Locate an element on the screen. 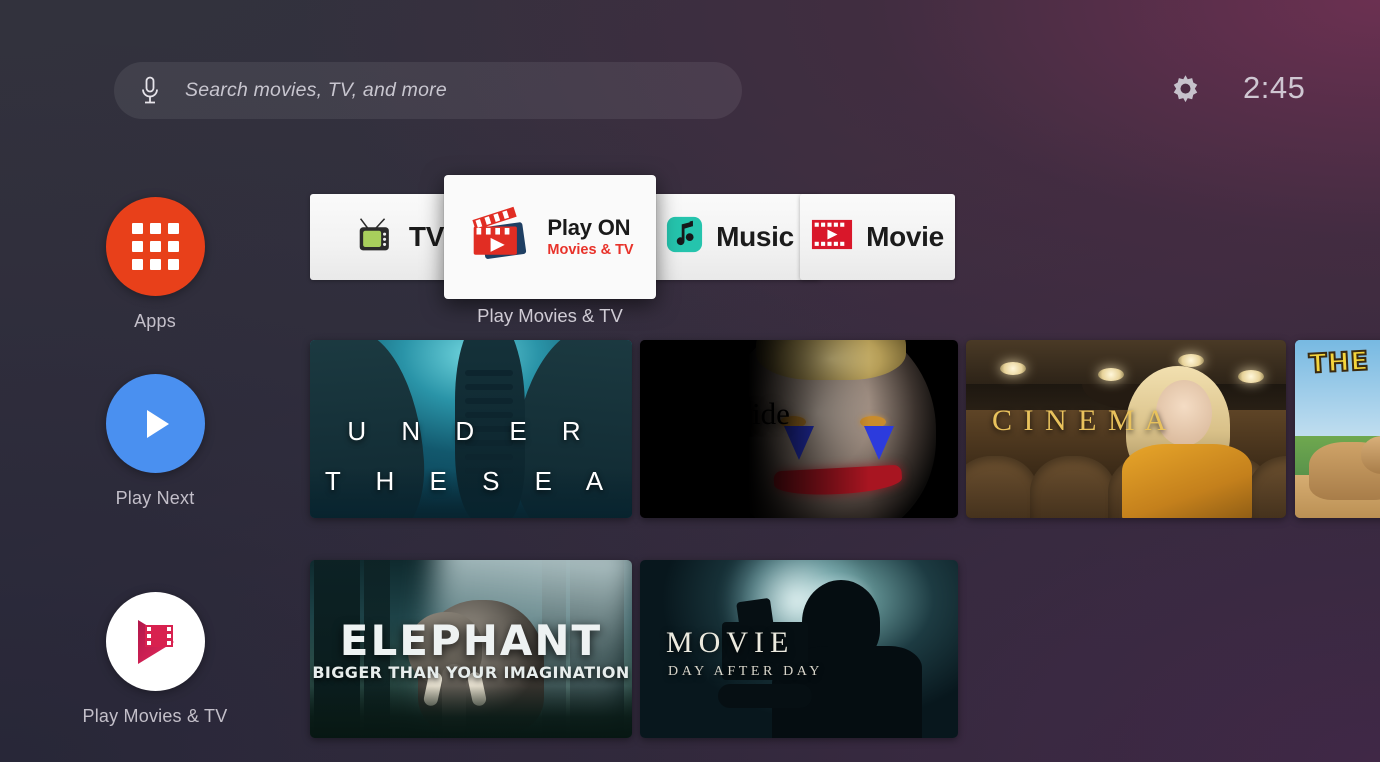 Image resolution: width=1380 pixels, height=762 pixels. card-title: ELEPHANT is located at coordinates (471, 640).